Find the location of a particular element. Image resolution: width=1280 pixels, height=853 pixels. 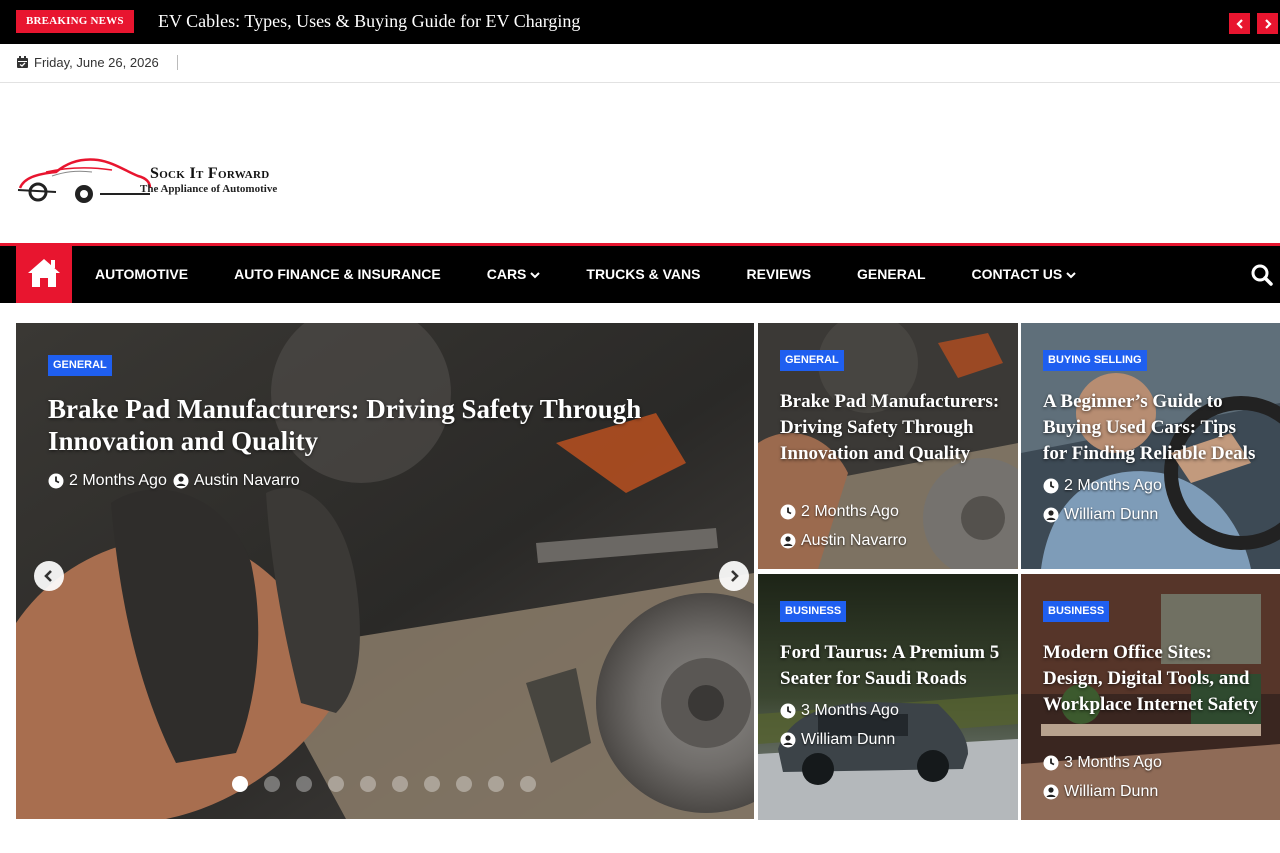

nav-item-label: CONTACT US is located at coordinates (1017, 274).